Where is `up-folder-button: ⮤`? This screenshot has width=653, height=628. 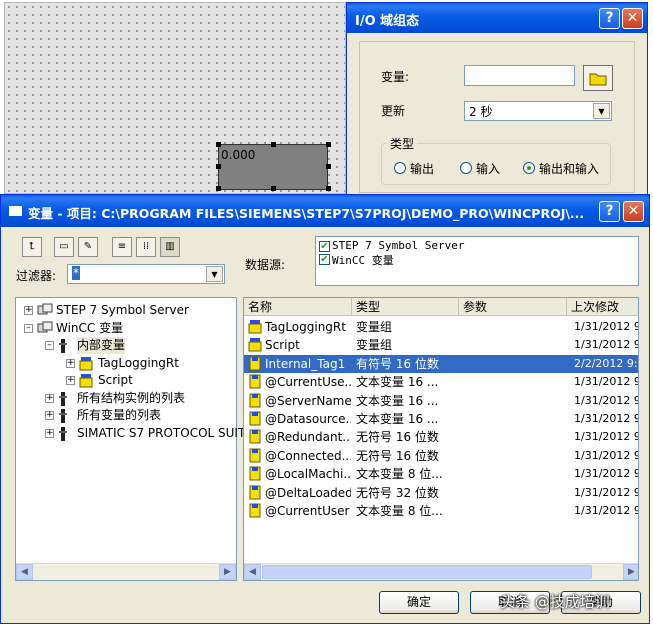
up-folder-button: ⮤ is located at coordinates (32, 247).